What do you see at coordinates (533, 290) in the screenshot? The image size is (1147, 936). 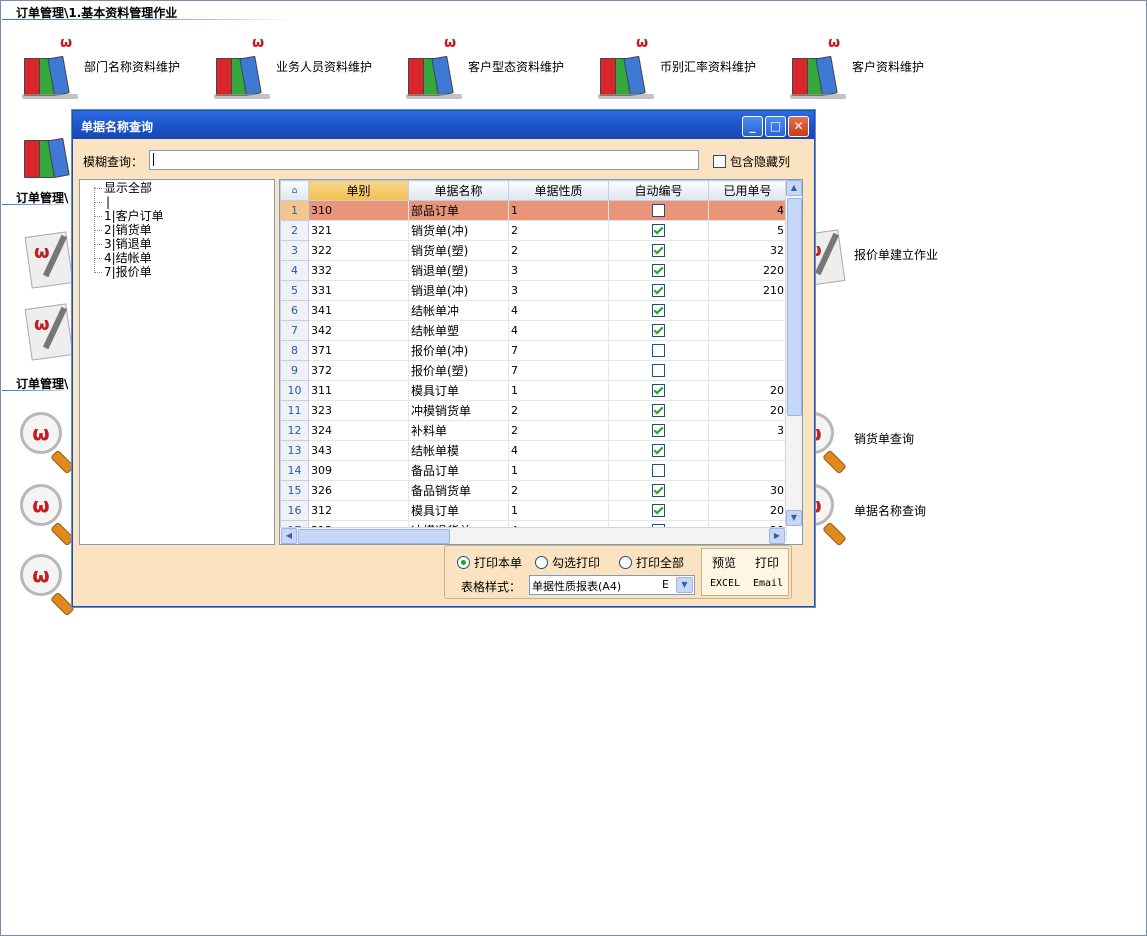 I see `table-row: 5 331 销退单(冲) 3 210` at bounding box center [533, 290].